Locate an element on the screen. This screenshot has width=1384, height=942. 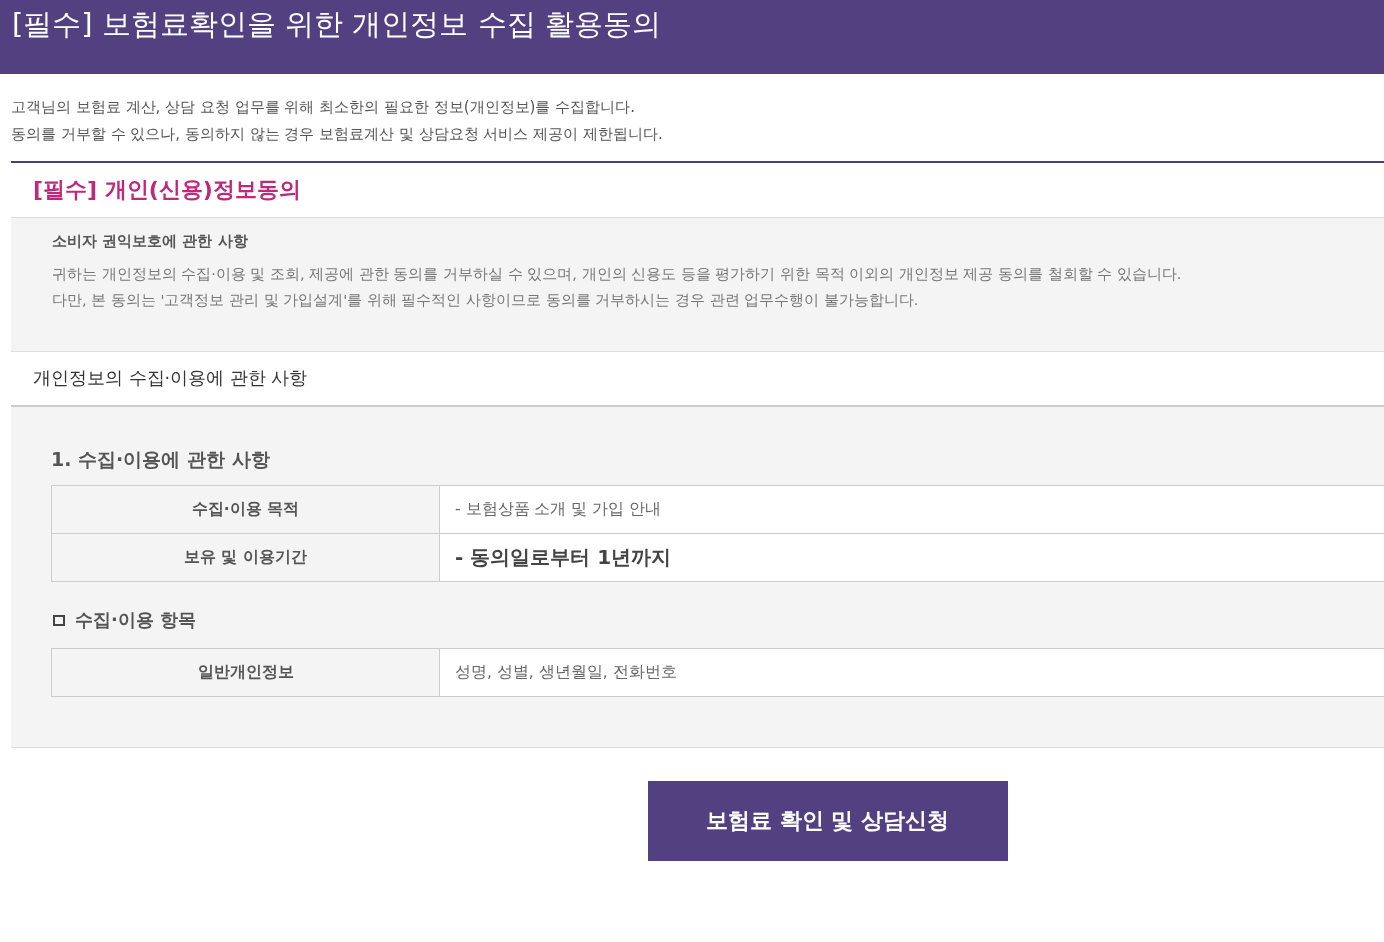
square-icon is located at coordinates (59, 620).